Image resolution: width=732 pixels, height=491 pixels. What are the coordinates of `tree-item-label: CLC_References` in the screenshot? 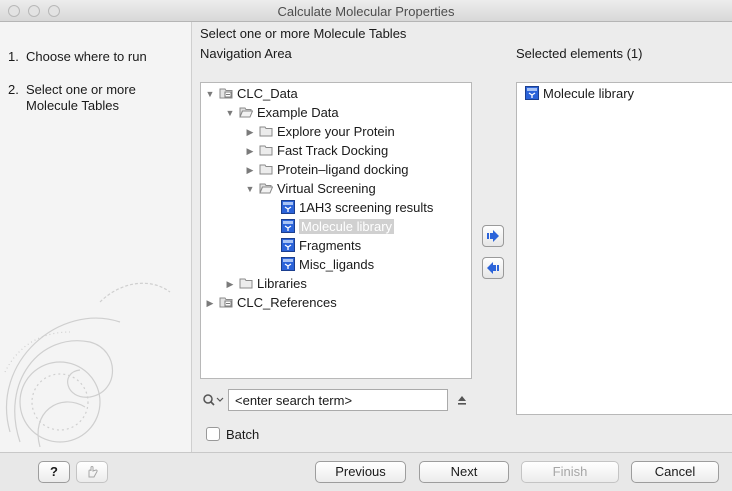 It's located at (287, 302).